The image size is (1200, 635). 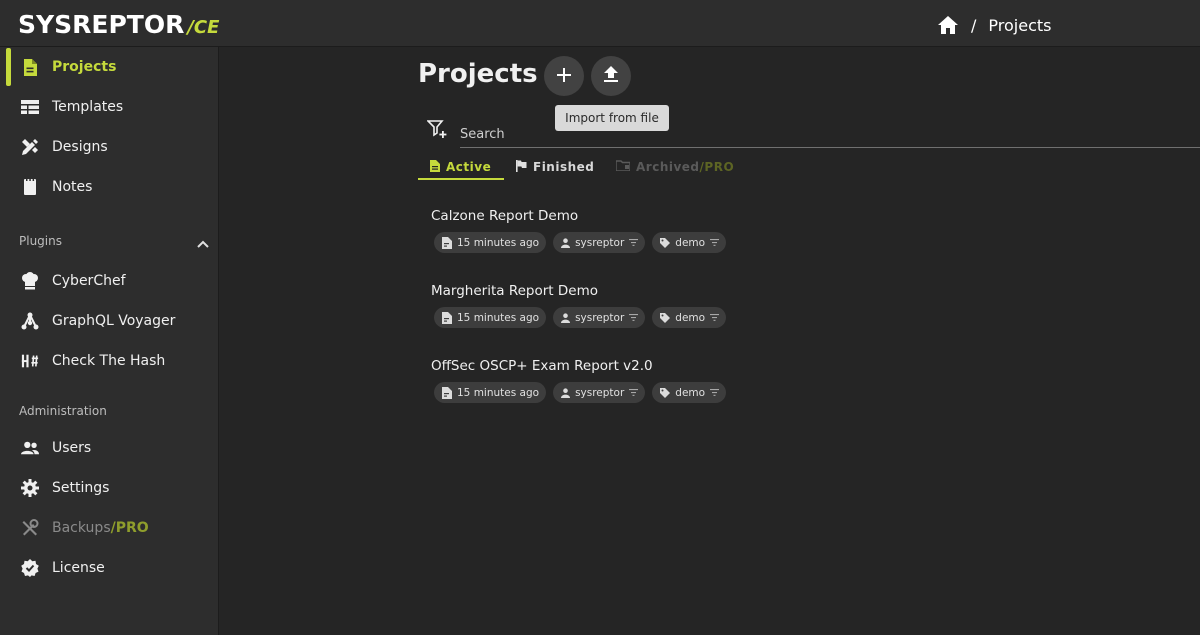 I want to click on sidebar-item-label: Designs, so click(x=80, y=147).